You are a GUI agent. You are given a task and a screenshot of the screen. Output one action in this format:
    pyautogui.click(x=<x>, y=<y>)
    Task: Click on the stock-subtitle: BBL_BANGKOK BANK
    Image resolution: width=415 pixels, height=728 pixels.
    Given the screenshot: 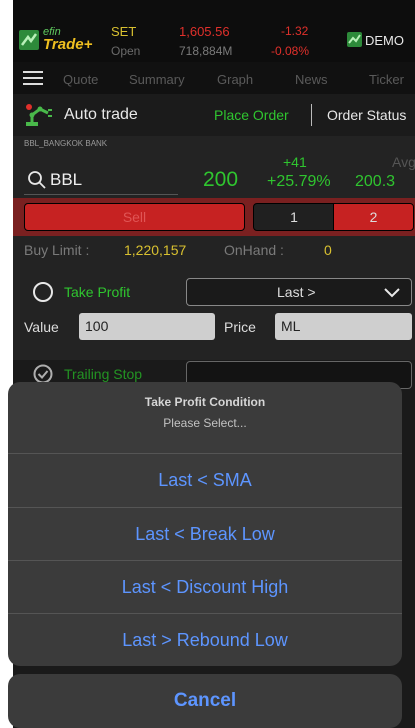 What is the action you would take?
    pyautogui.click(x=66, y=143)
    